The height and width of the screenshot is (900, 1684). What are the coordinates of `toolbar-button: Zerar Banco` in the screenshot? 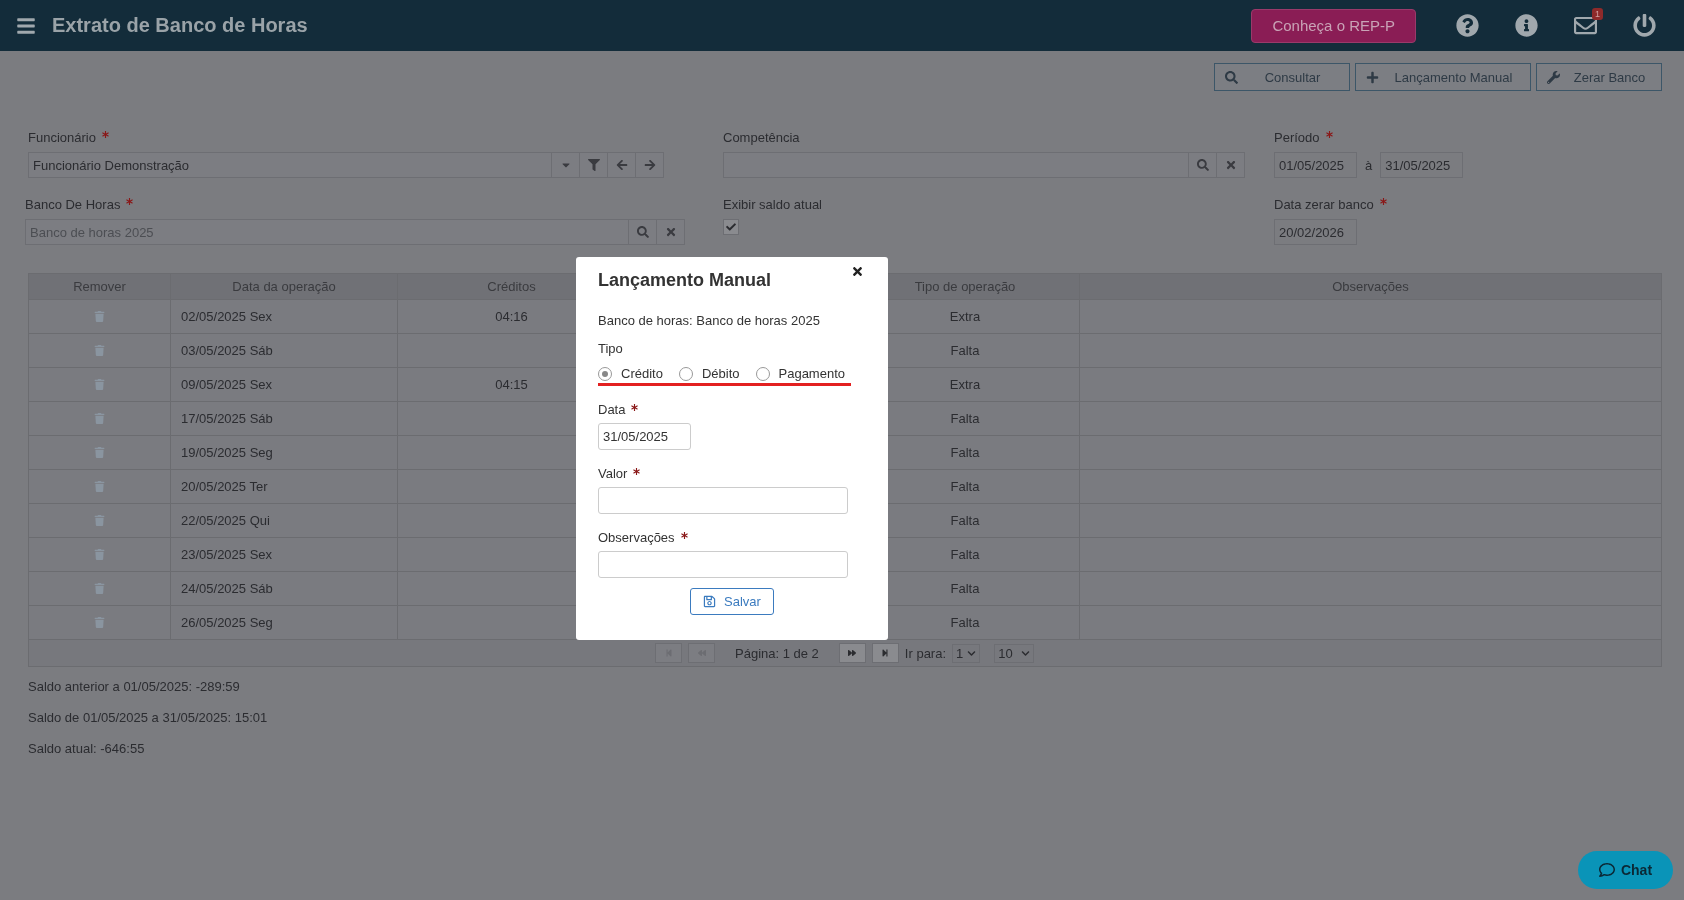 It's located at (1599, 77).